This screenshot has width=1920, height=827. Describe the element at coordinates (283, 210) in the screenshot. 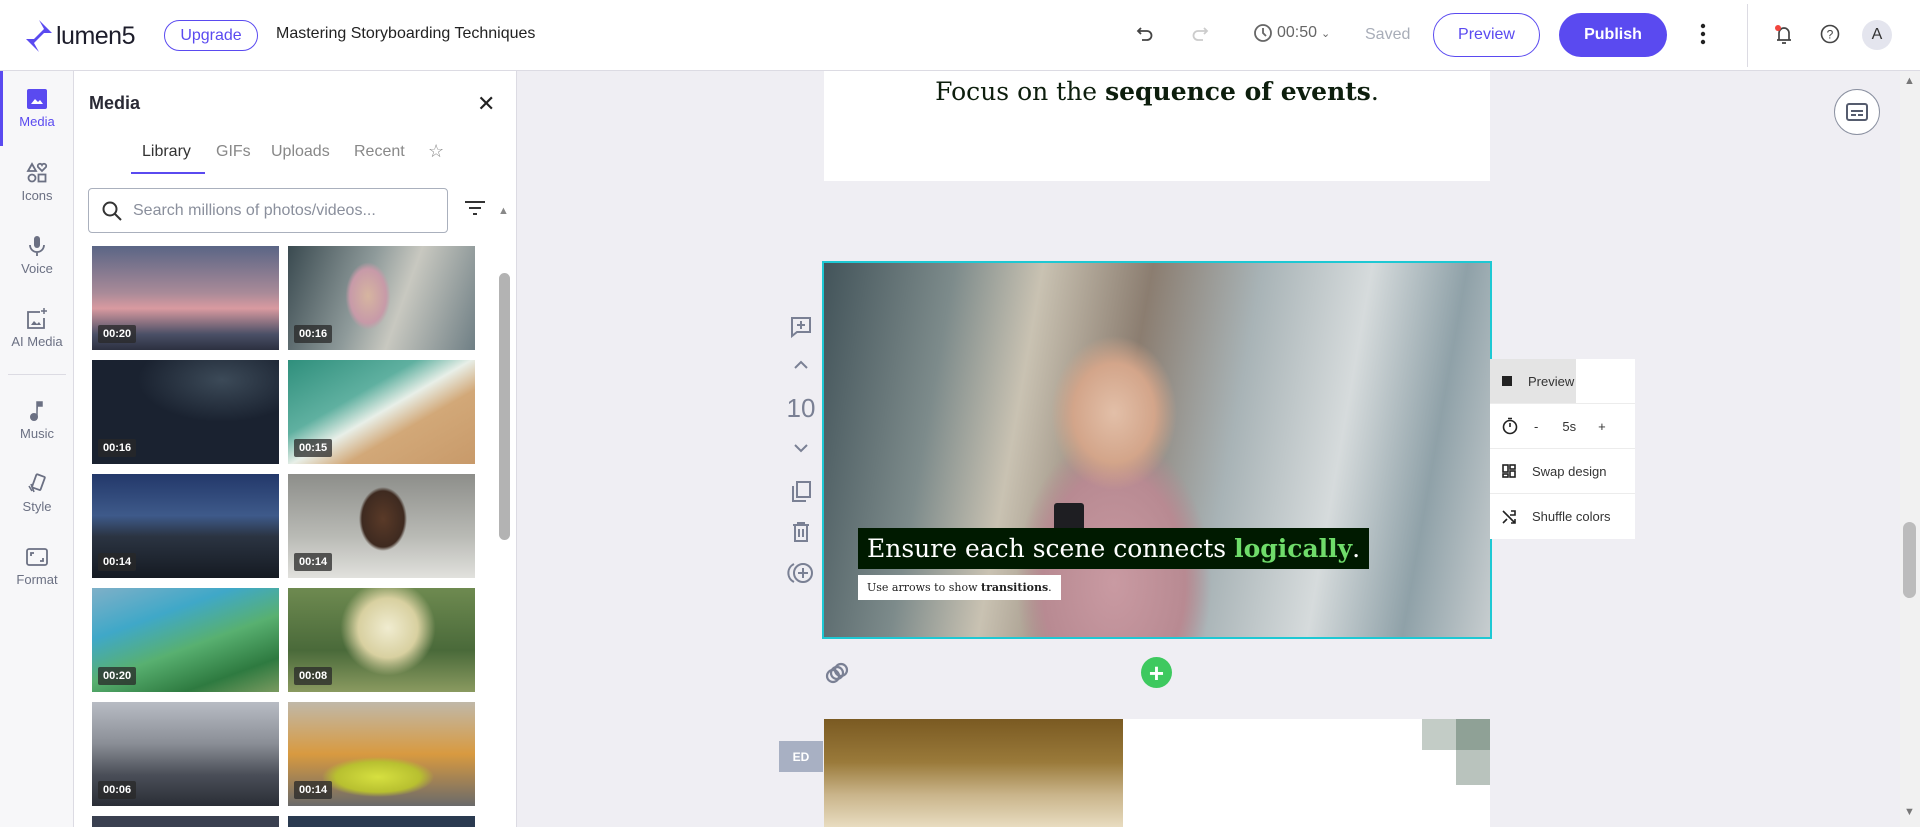

I see `search-input` at that location.